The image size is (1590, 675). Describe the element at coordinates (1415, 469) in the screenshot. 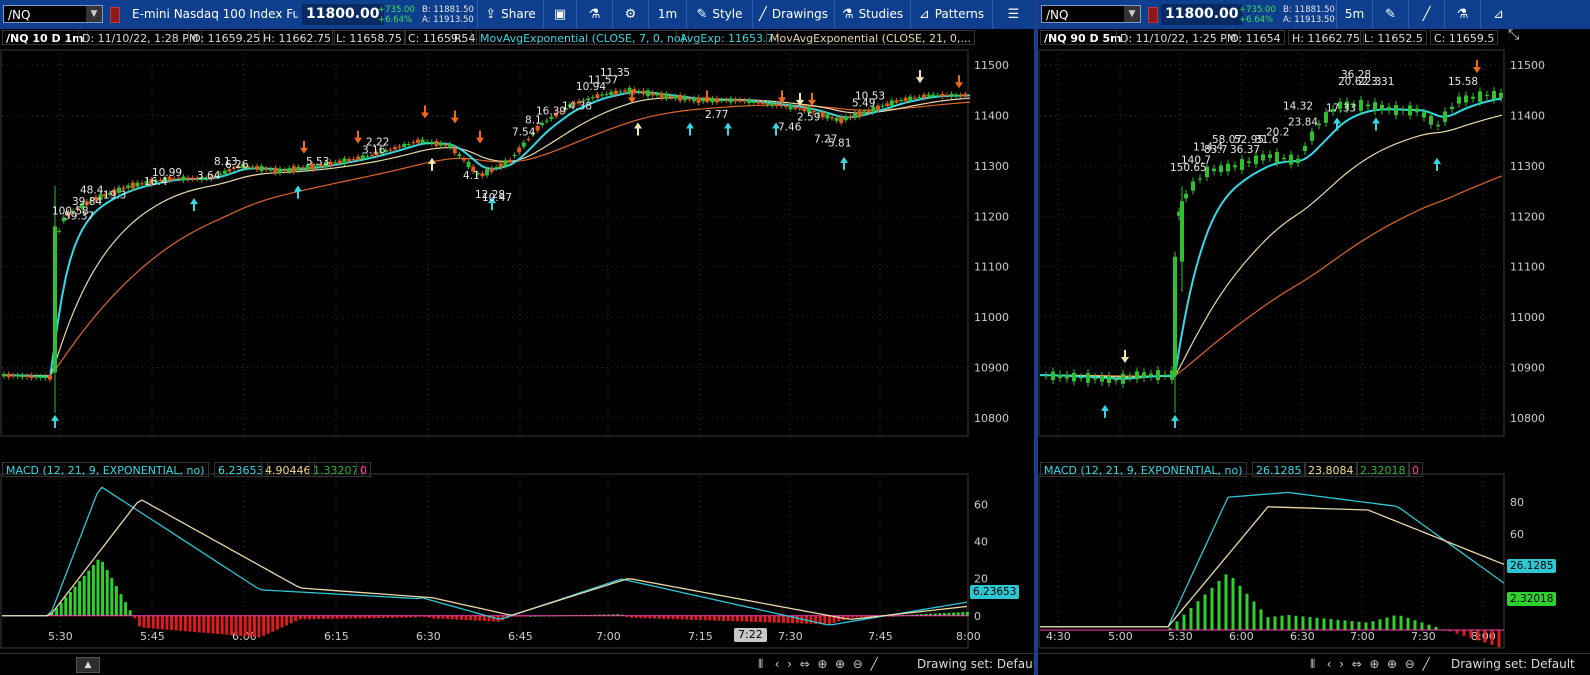

I see `macd-zero-right: 0` at that location.